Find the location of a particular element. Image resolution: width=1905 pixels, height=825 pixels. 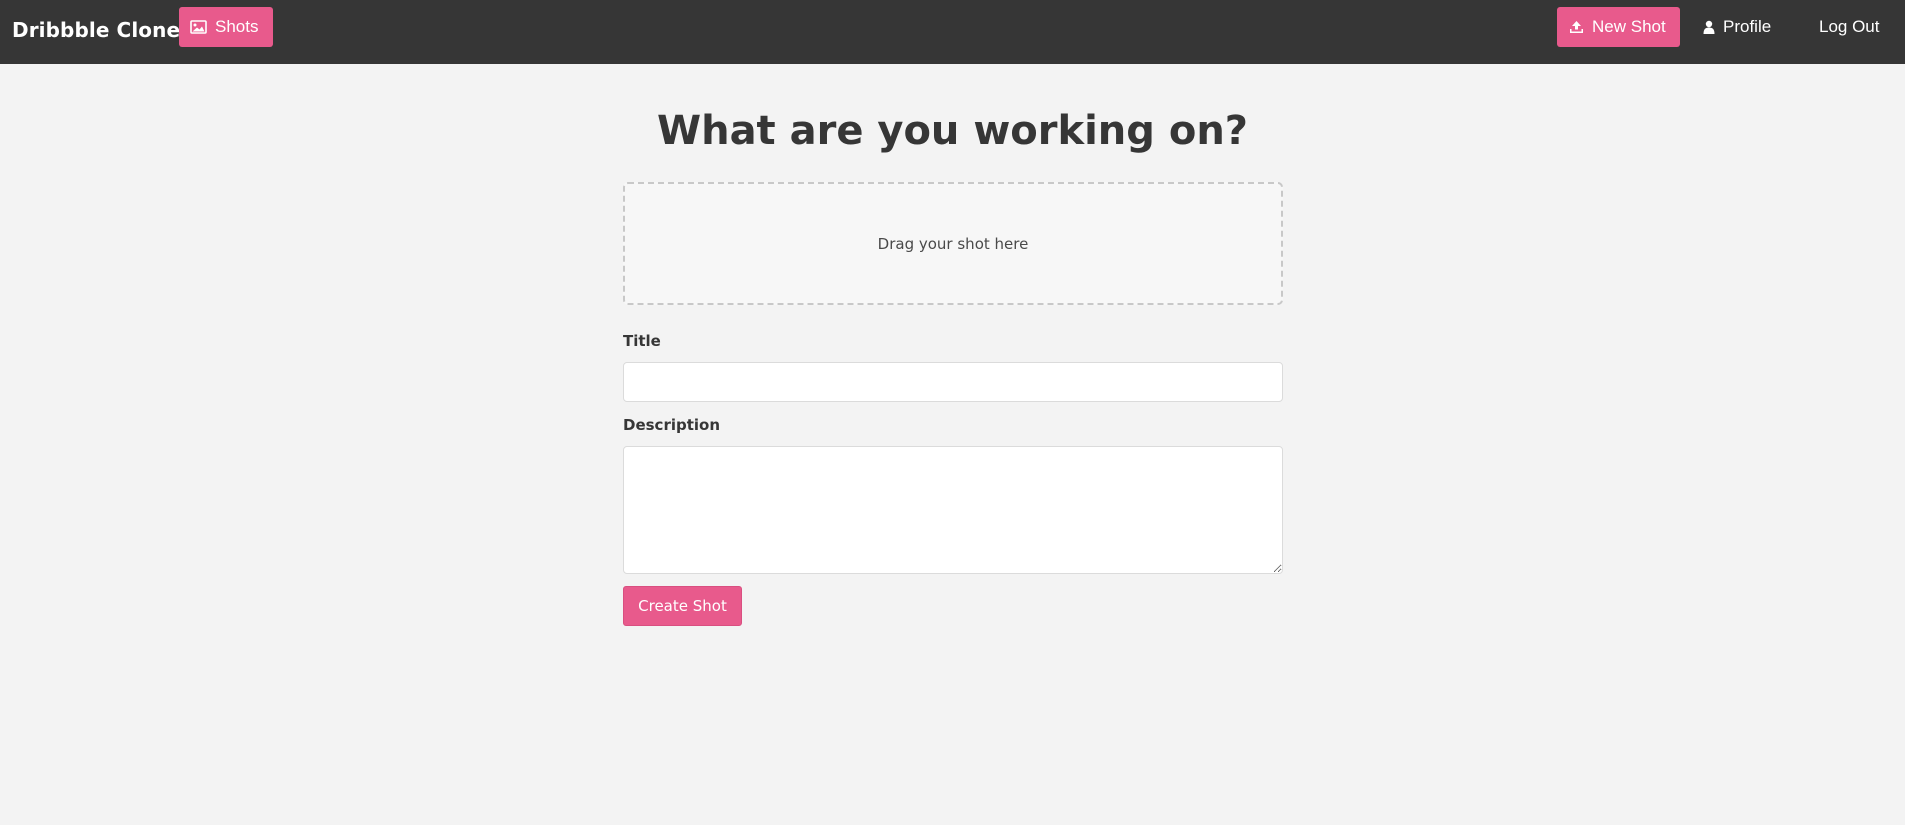

shot-dropzone: Drag your shot here is located at coordinates (953, 243).